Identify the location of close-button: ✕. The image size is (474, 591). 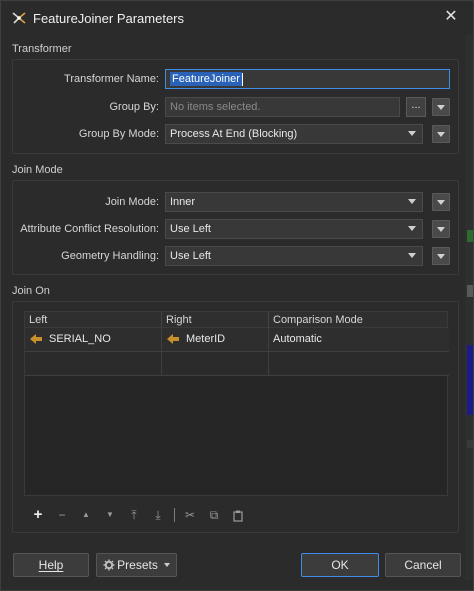
(451, 17).